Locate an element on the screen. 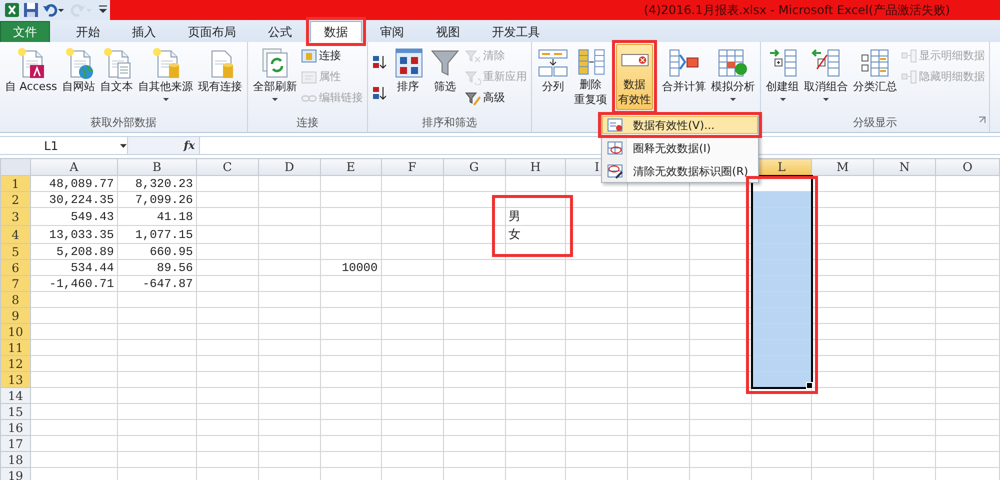 The image size is (1000, 480). column-header: C is located at coordinates (227, 167).